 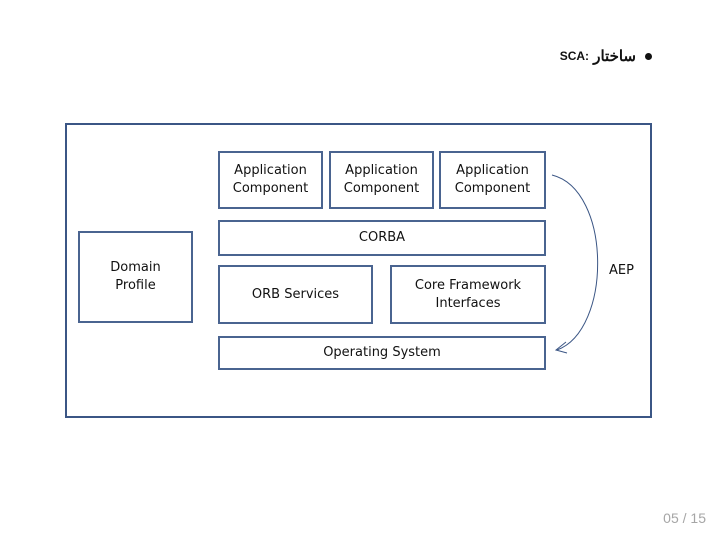 I want to click on application-component-box-2: Application Component, so click(x=381, y=180).